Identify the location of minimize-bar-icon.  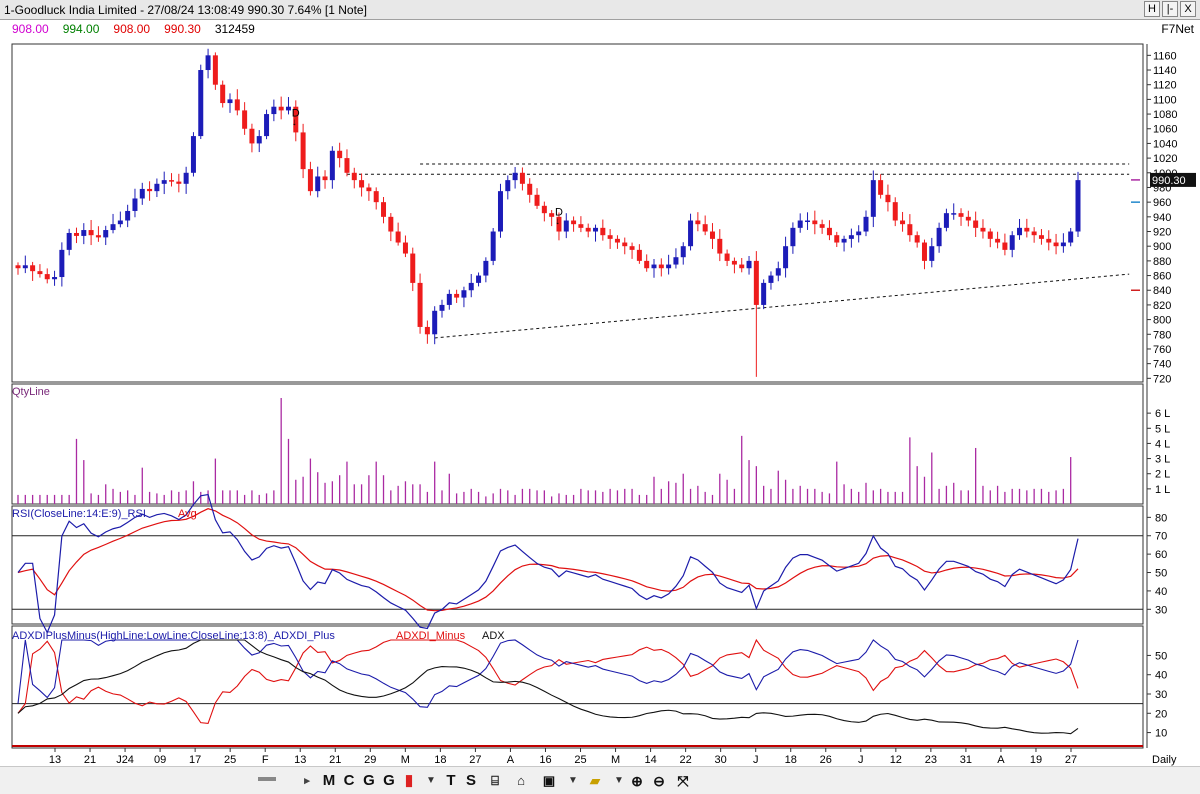
(267, 779).